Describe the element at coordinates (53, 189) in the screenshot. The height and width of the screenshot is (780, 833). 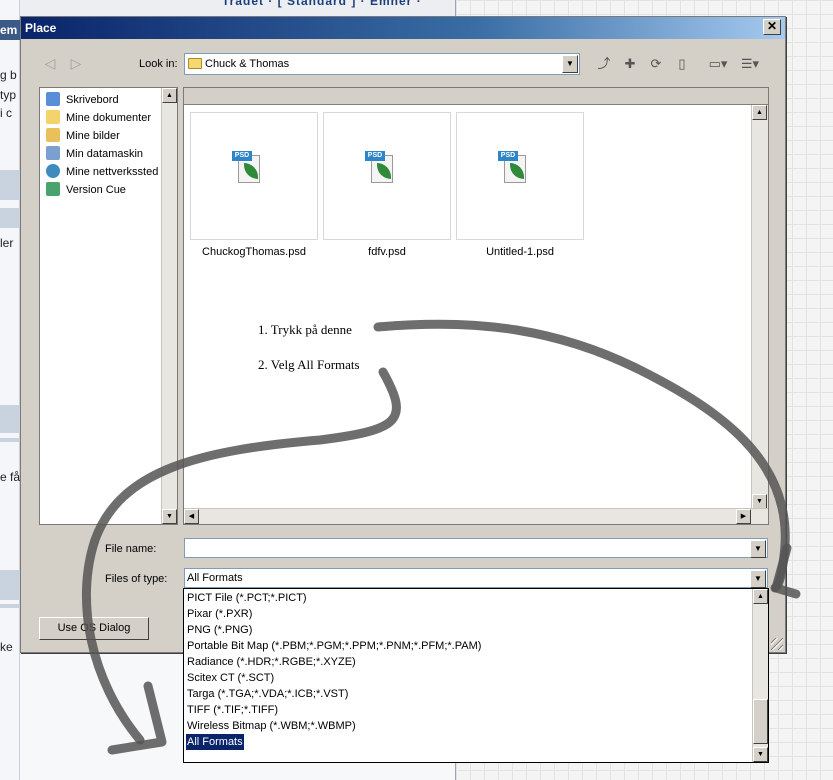
I see `version-cue-icon` at that location.